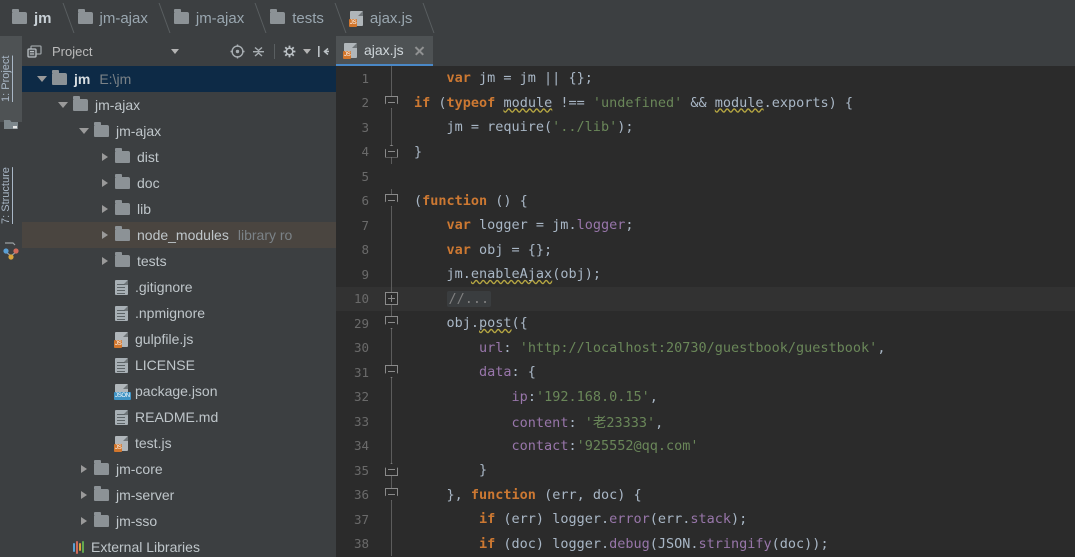 This screenshot has width=1075, height=557. I want to click on code-line: 4}, so click(705, 151).